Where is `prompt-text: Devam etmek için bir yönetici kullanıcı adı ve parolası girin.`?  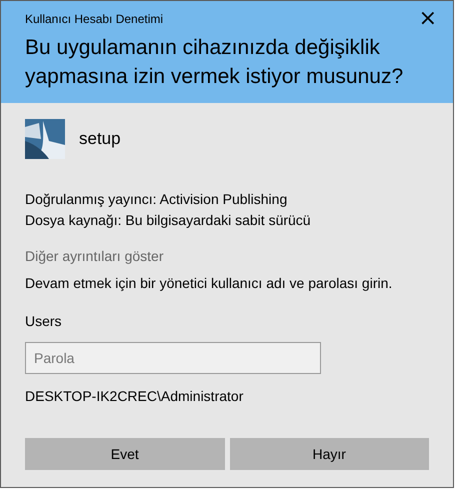
prompt-text: Devam etmek için bir yönetici kullanıcı adı ve parolası girin. is located at coordinates (209, 283).